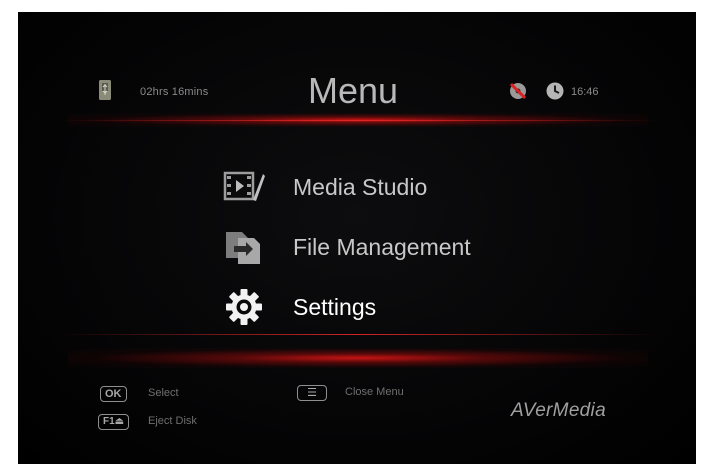  I want to click on menu-item-media-studio: Media Studio, so click(383, 187).